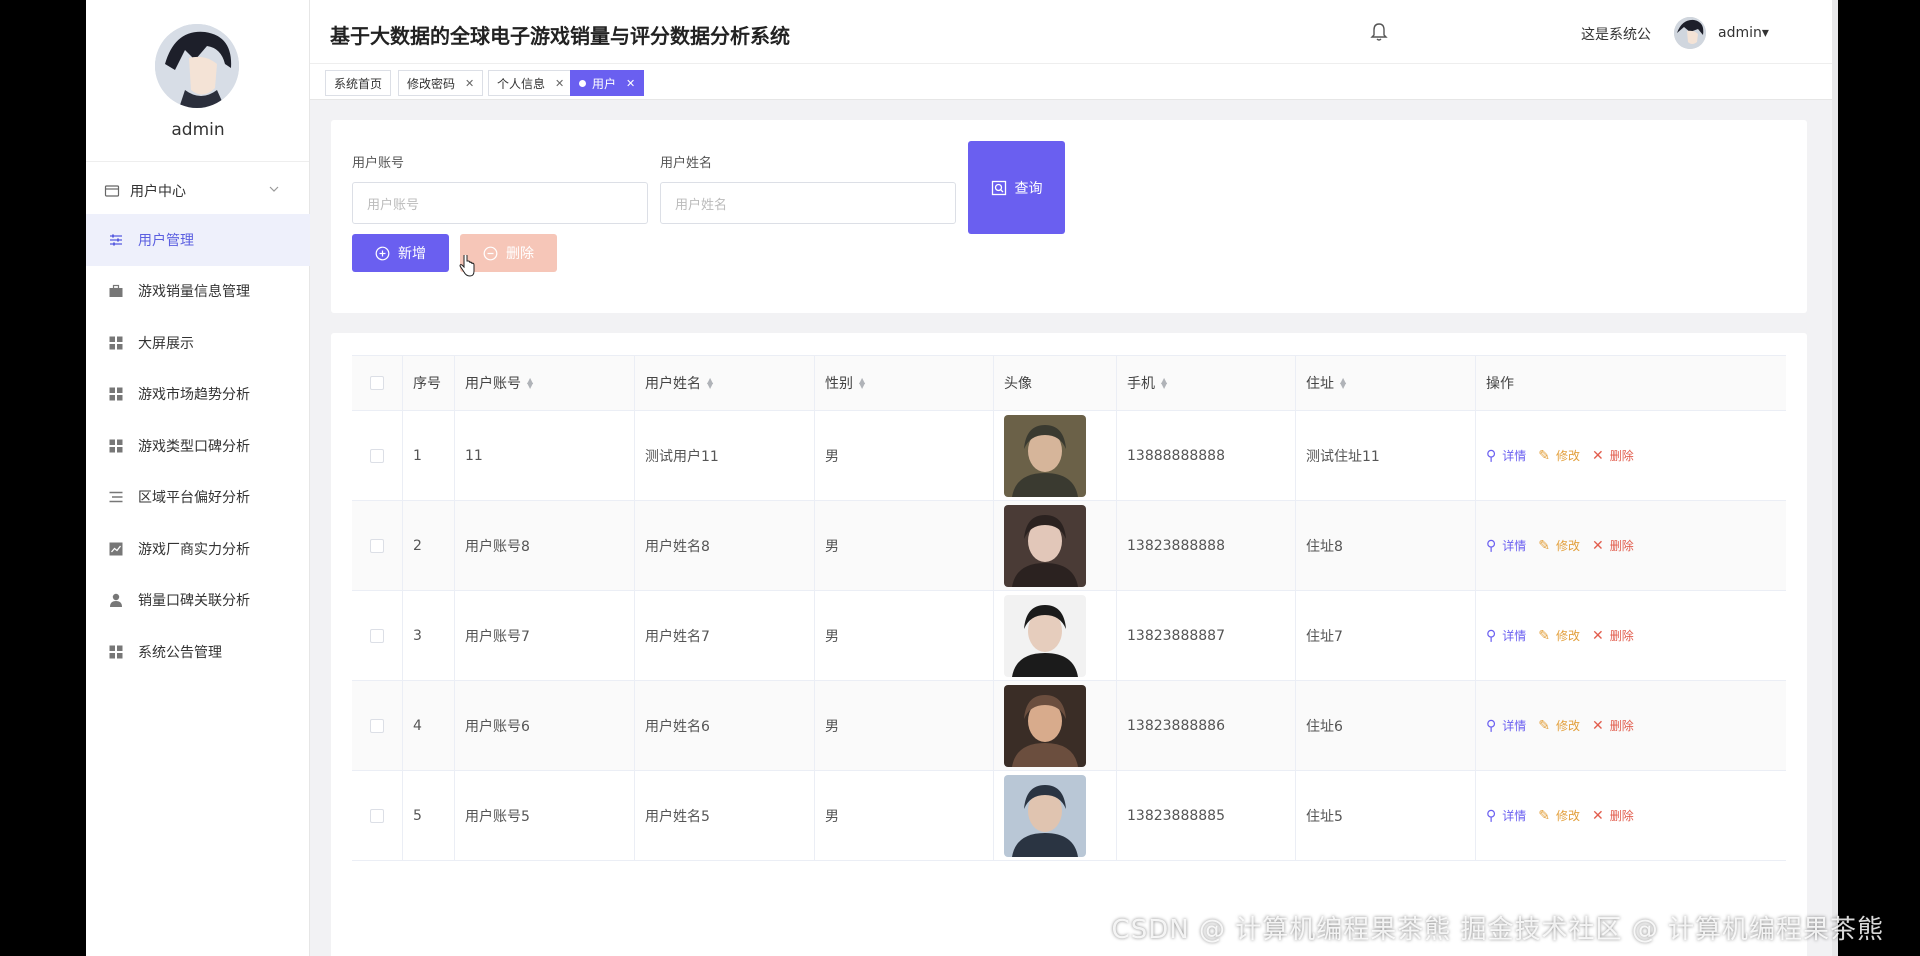  I want to click on cell-name: 用户姓名5, so click(725, 815).